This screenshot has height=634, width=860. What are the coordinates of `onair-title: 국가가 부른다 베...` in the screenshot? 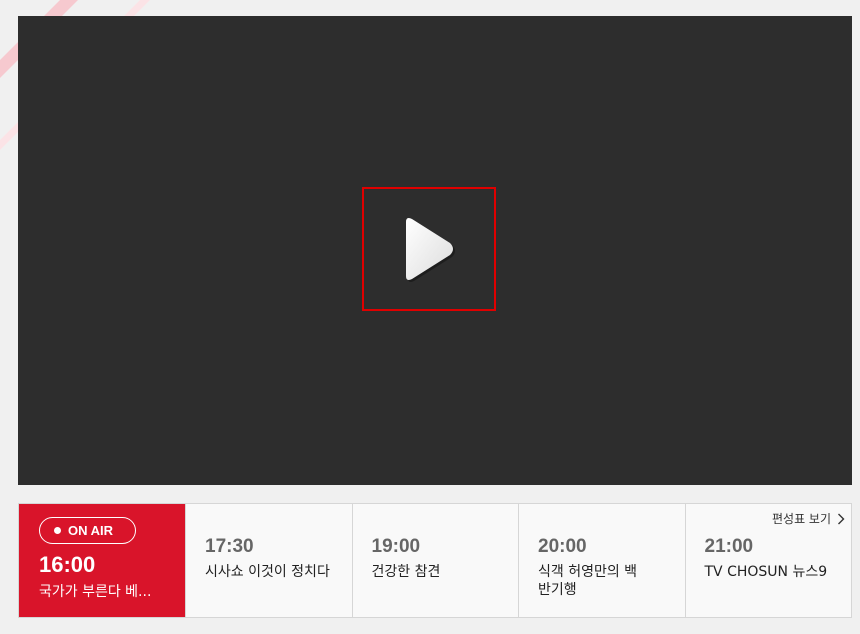 It's located at (95, 592).